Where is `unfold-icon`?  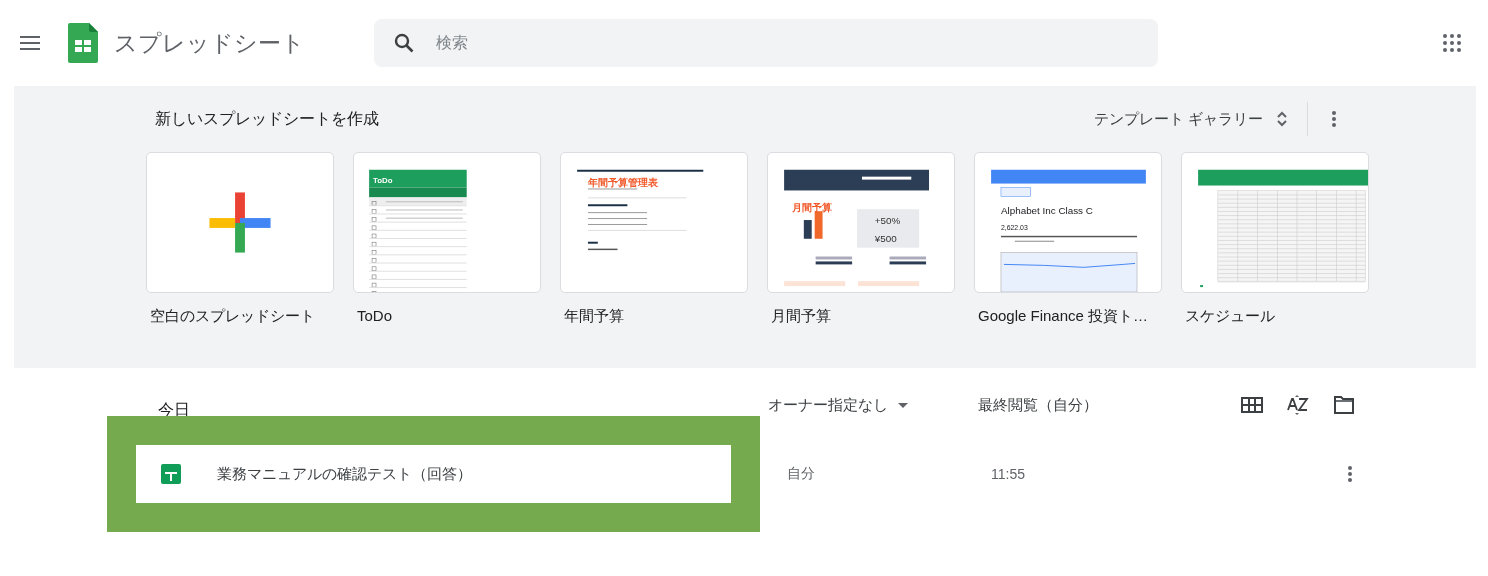
unfold-icon is located at coordinates (1282, 119).